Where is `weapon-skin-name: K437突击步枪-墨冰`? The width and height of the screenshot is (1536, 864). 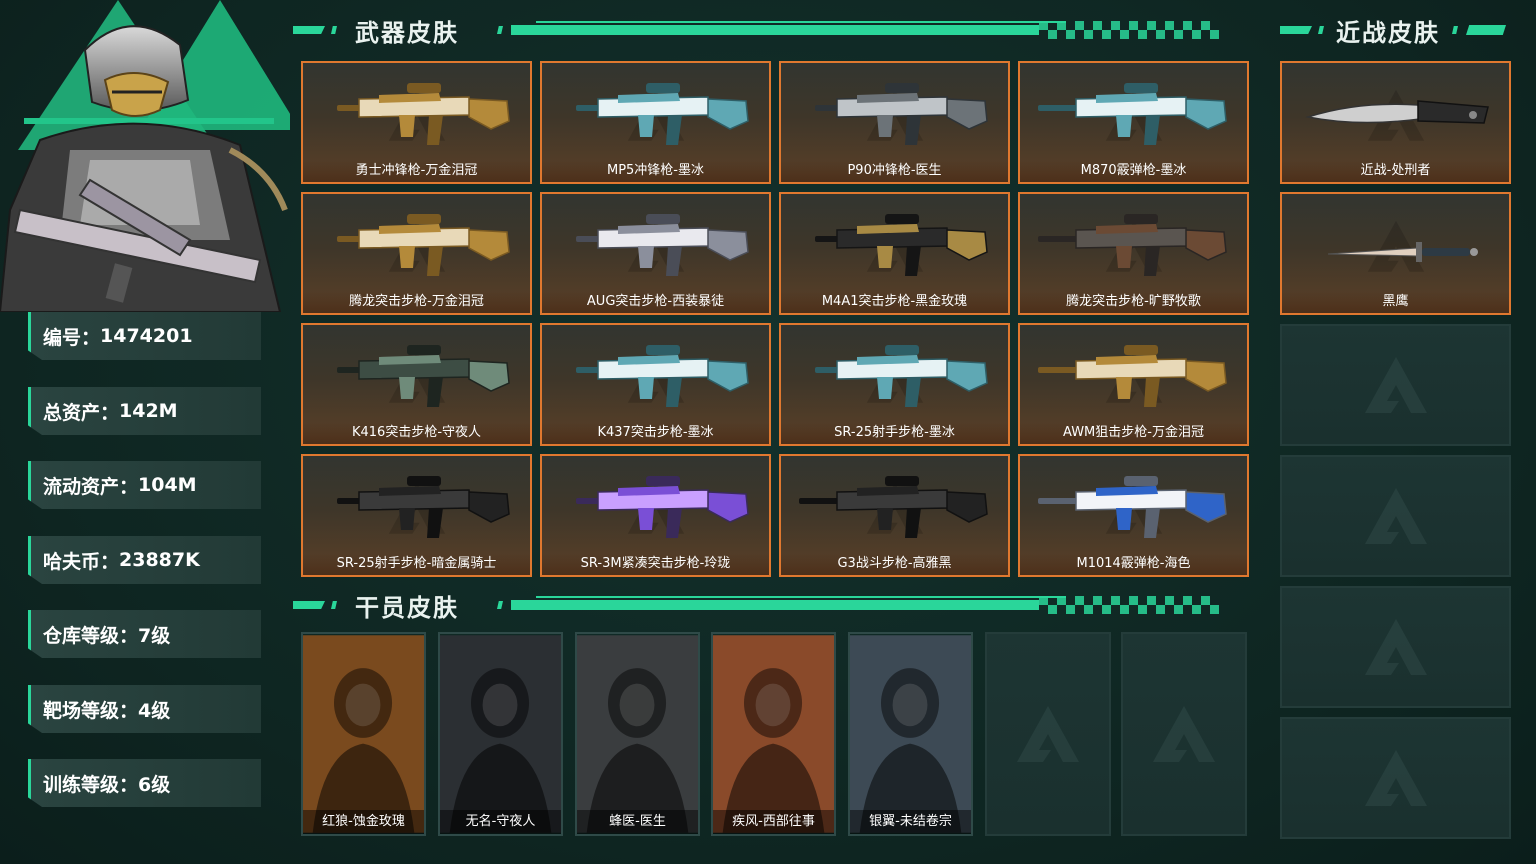
weapon-skin-name: K437突击步枪-墨冰 is located at coordinates (655, 433).